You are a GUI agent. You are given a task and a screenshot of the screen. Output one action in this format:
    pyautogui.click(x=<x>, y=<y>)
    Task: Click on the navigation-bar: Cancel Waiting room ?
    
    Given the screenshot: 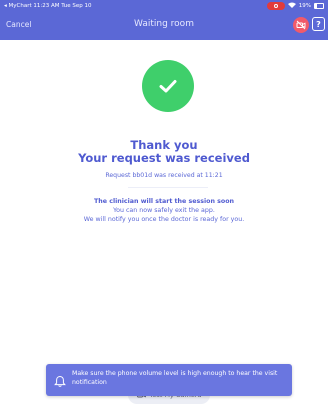 What is the action you would take?
    pyautogui.click(x=164, y=26)
    